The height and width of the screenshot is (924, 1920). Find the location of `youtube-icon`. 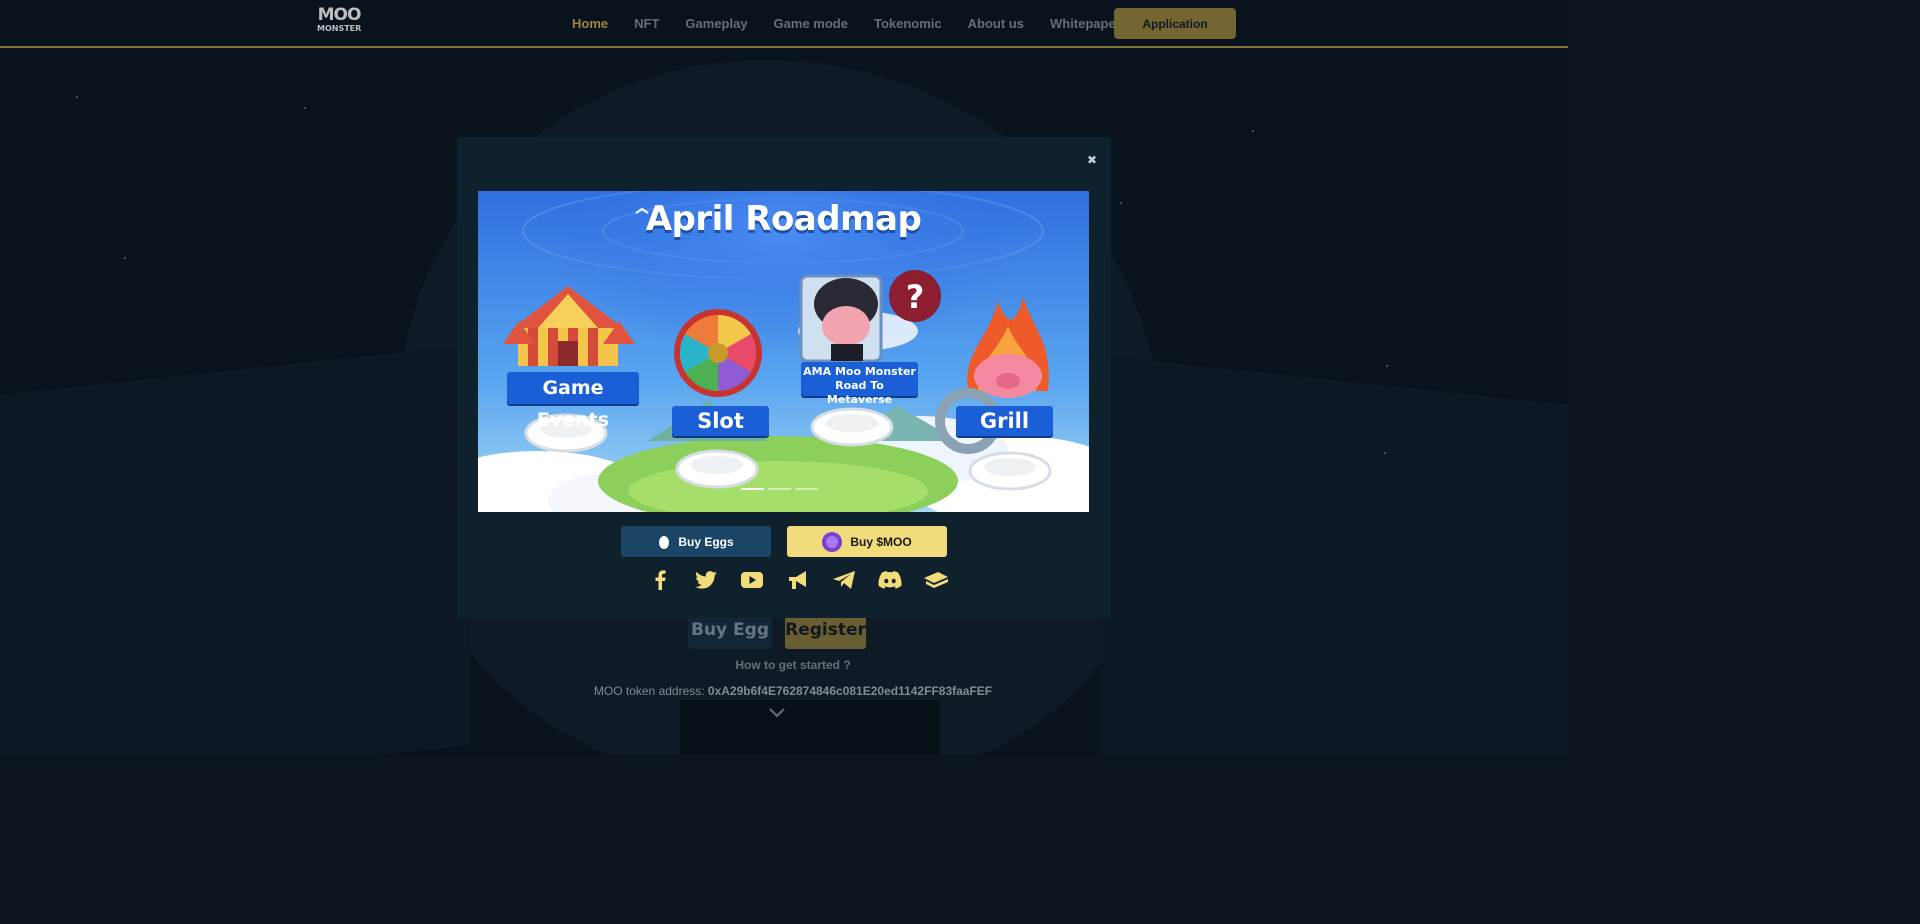

youtube-icon is located at coordinates (752, 580).